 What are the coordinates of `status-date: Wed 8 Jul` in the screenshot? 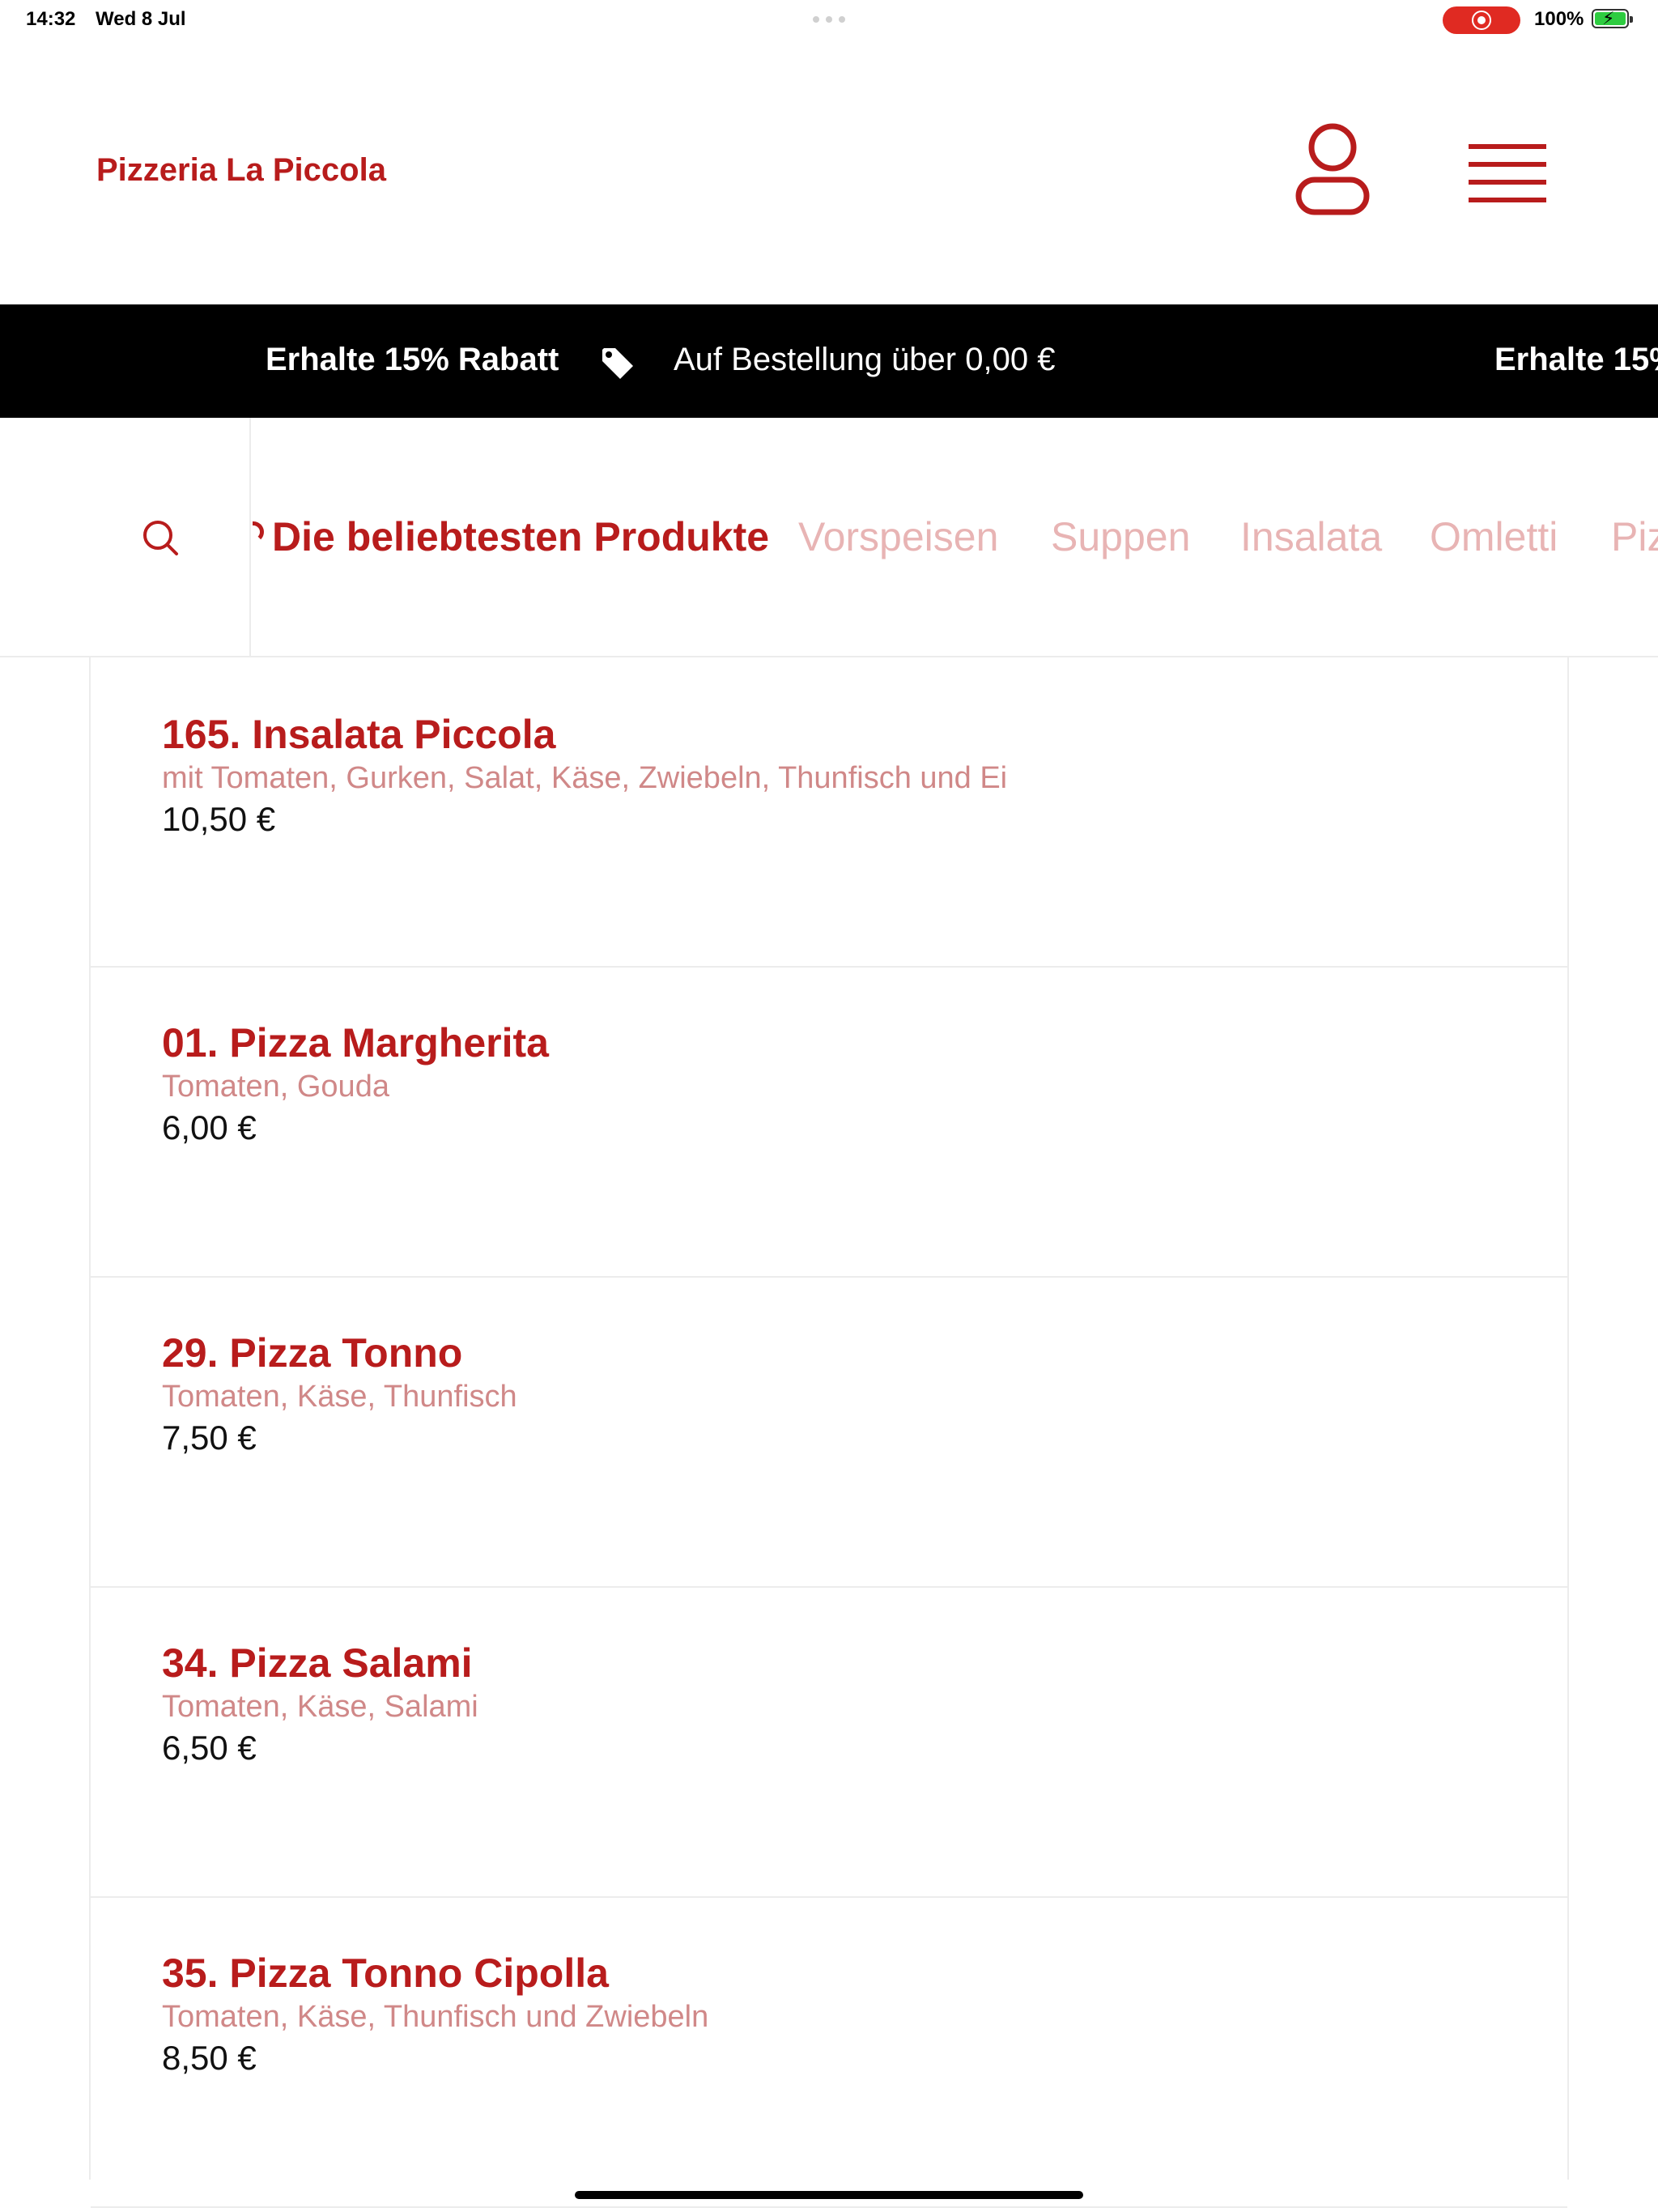 It's located at (141, 19).